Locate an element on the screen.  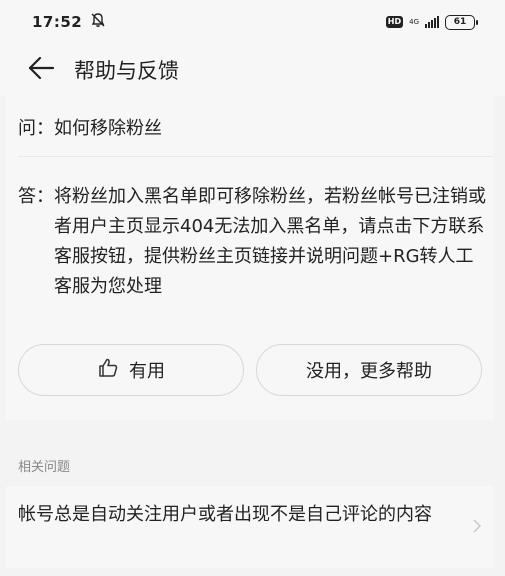
hd-badge: HD is located at coordinates (394, 22).